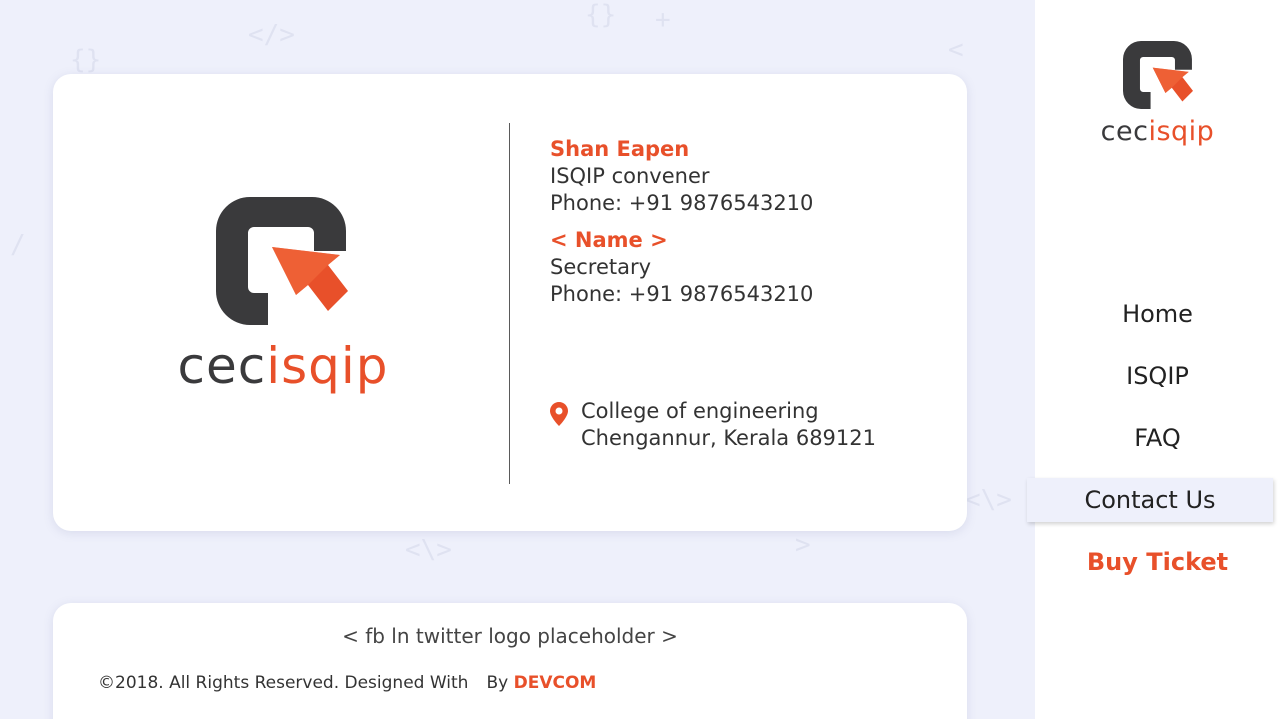 This screenshot has height=719, width=1280. I want to click on contact-secondary: < Name > Secretary Phone: +91 9876543210, so click(681, 267).